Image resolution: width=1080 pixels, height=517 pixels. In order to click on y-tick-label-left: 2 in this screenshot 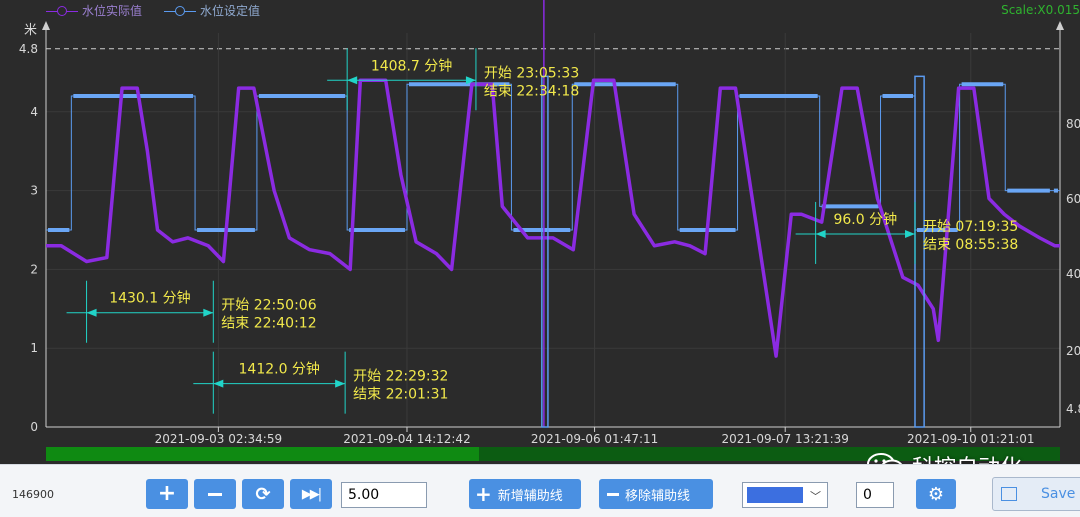, I will do `click(34, 269)`.